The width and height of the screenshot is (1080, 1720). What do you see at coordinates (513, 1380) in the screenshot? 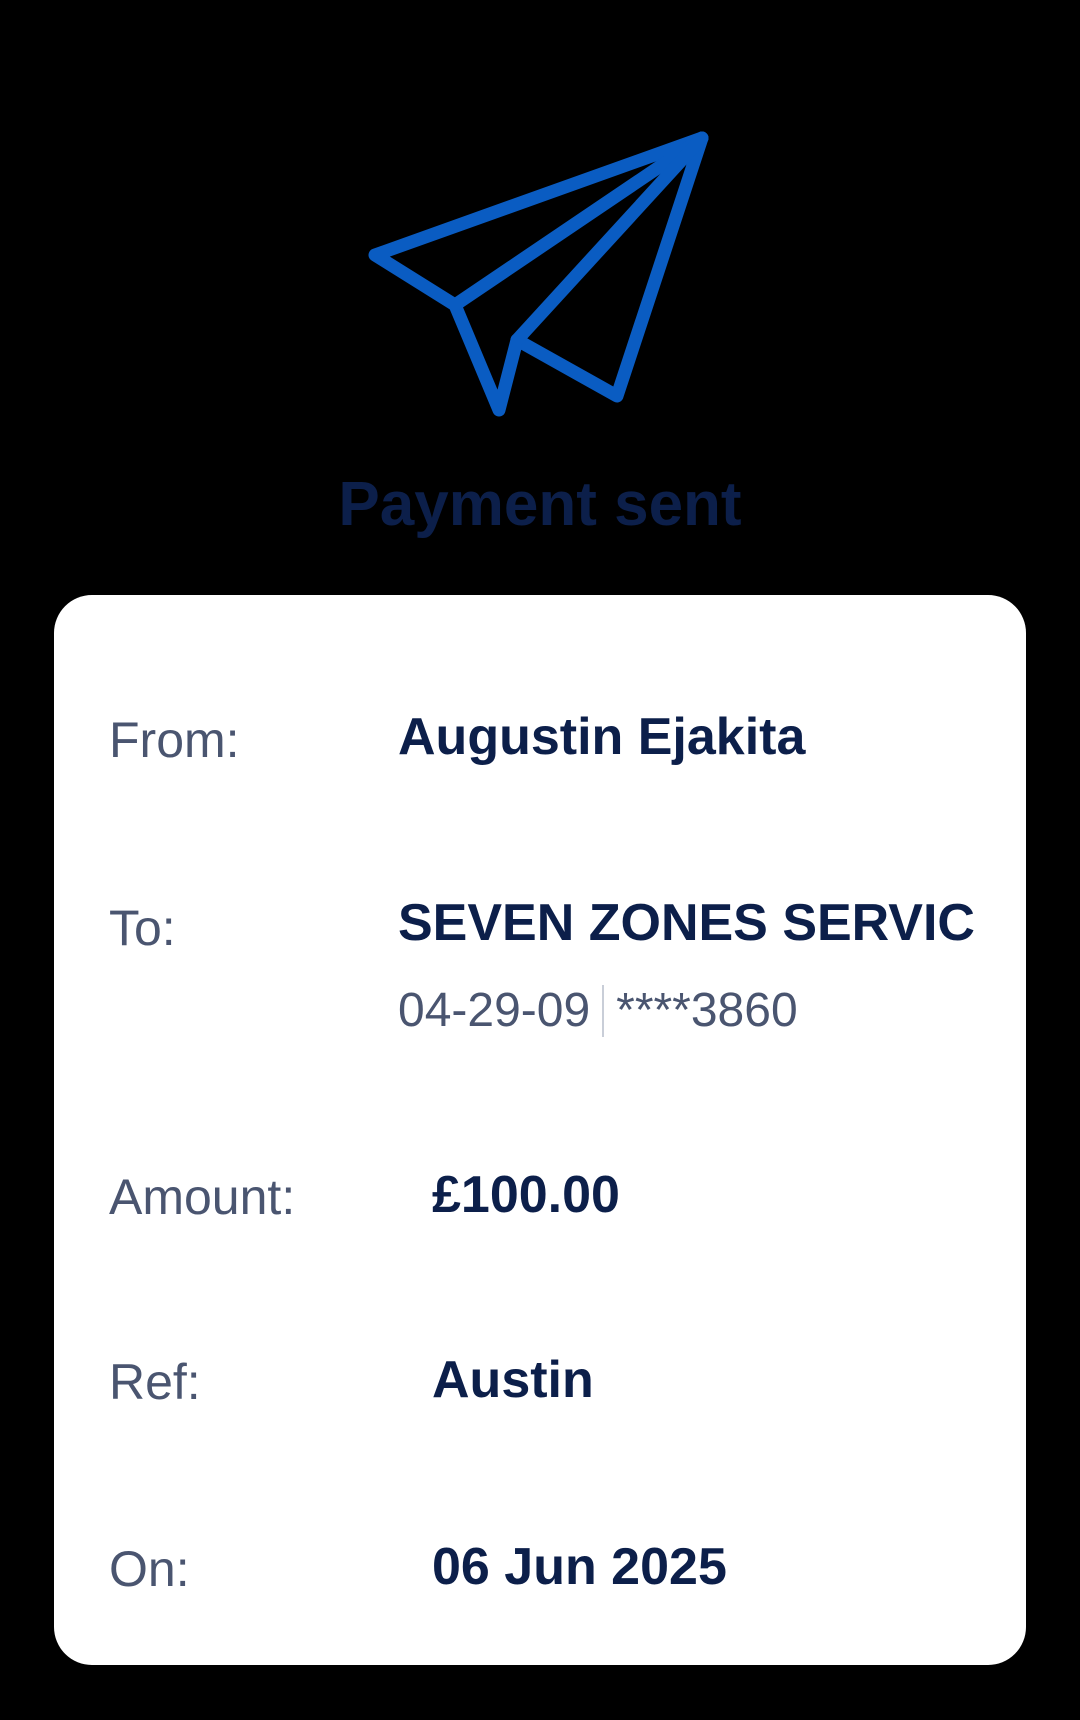
I see `ref-value: Austin` at bounding box center [513, 1380].